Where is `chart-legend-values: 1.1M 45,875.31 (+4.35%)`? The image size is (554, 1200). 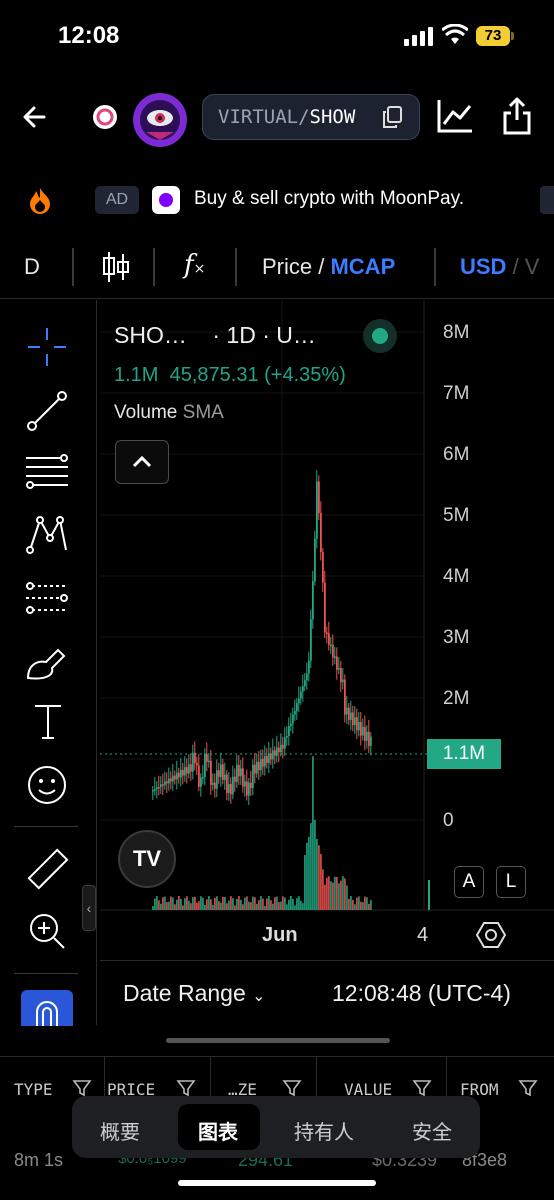
chart-legend-values: 1.1M 45,875.31 (+4.35%) is located at coordinates (230, 375).